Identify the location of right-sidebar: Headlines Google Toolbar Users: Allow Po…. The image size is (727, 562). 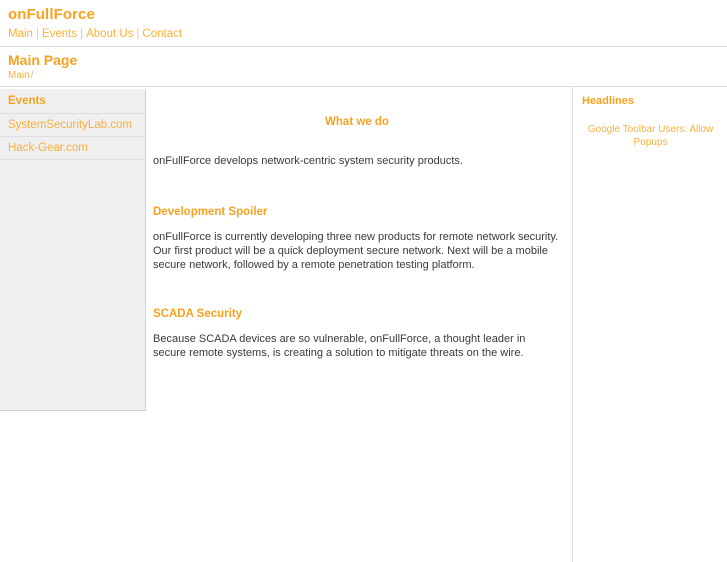
(650, 122).